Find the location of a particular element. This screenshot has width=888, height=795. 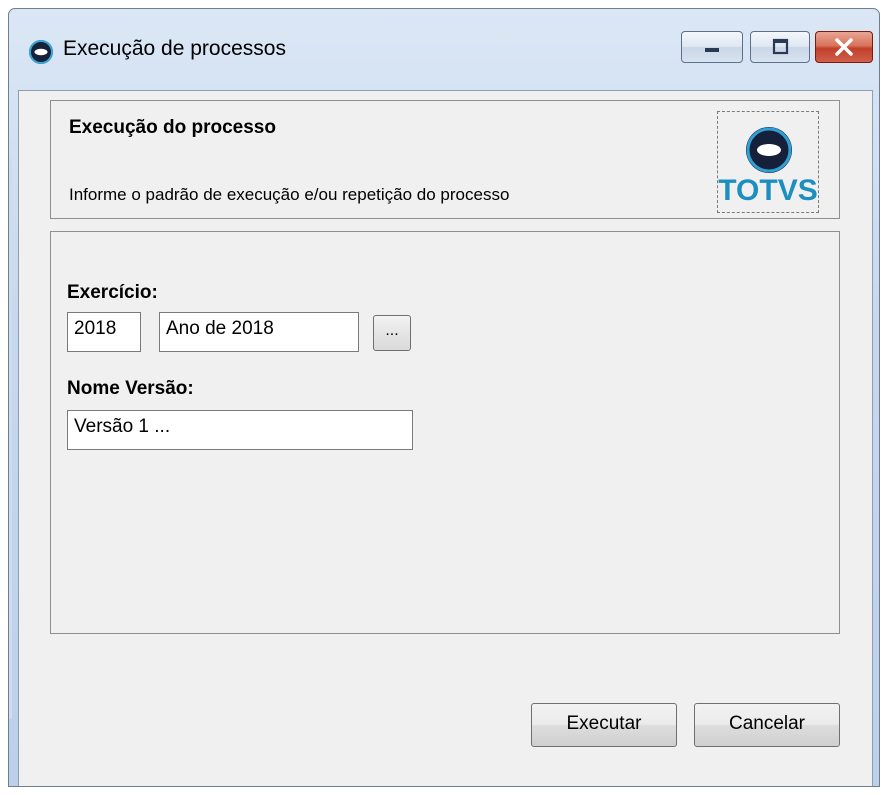

minimize-icon is located at coordinates (712, 50).